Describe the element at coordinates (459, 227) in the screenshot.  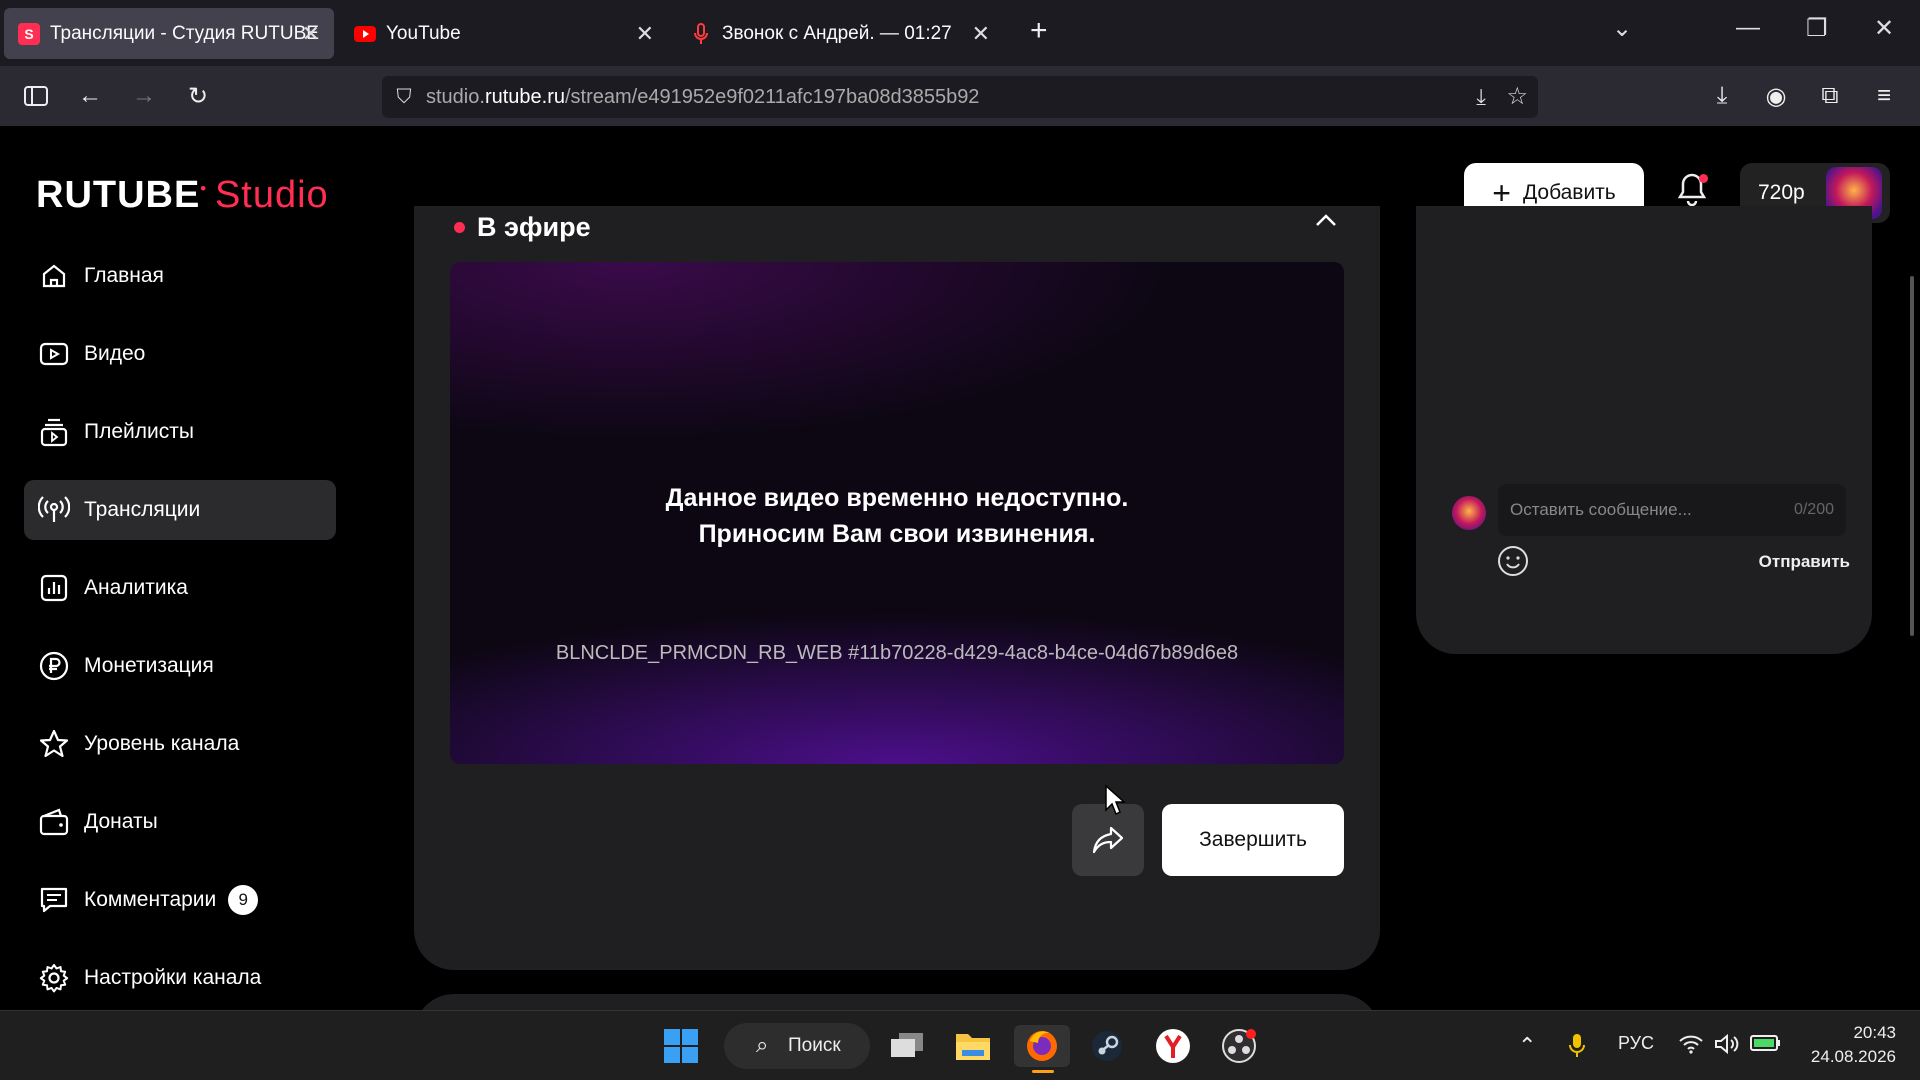
I see `live-dot` at that location.